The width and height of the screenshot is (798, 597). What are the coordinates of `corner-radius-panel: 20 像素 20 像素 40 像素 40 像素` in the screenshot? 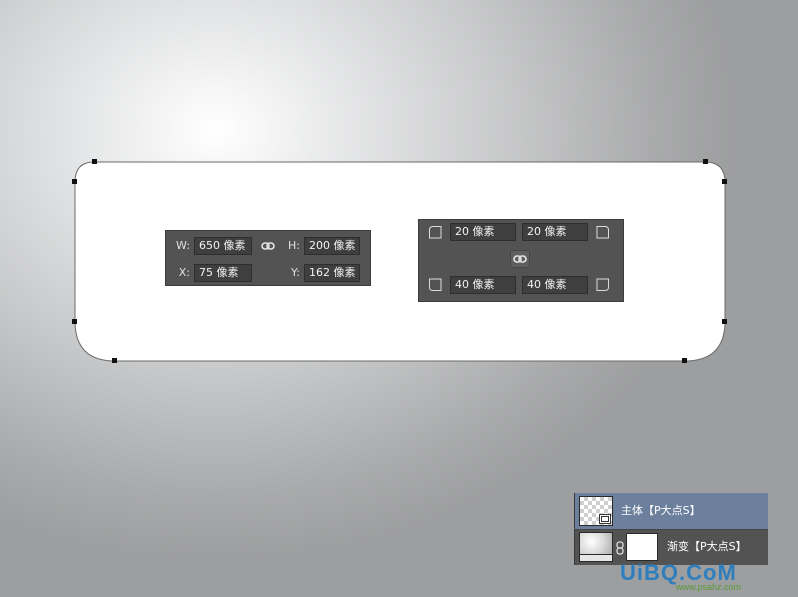 It's located at (521, 260).